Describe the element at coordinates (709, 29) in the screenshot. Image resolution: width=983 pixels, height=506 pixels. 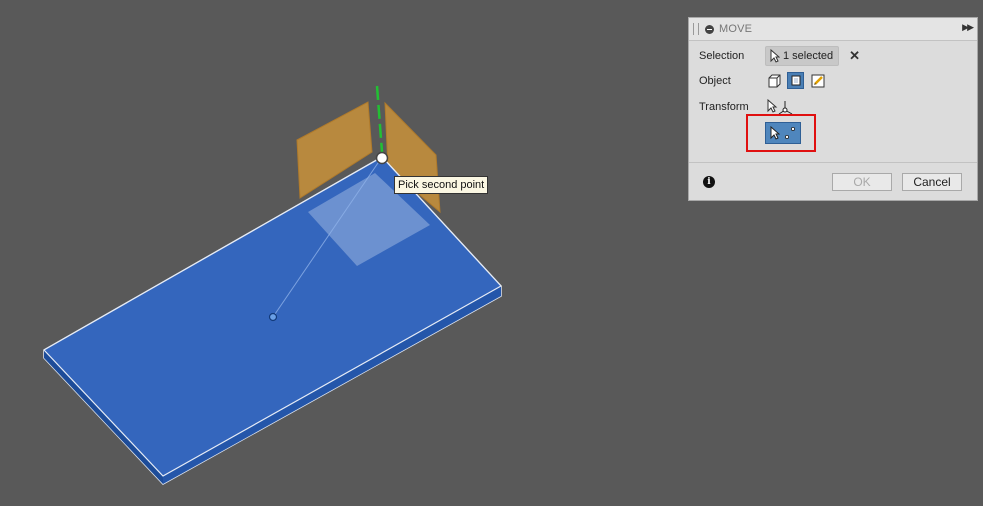
I see `collapse-icon` at that location.